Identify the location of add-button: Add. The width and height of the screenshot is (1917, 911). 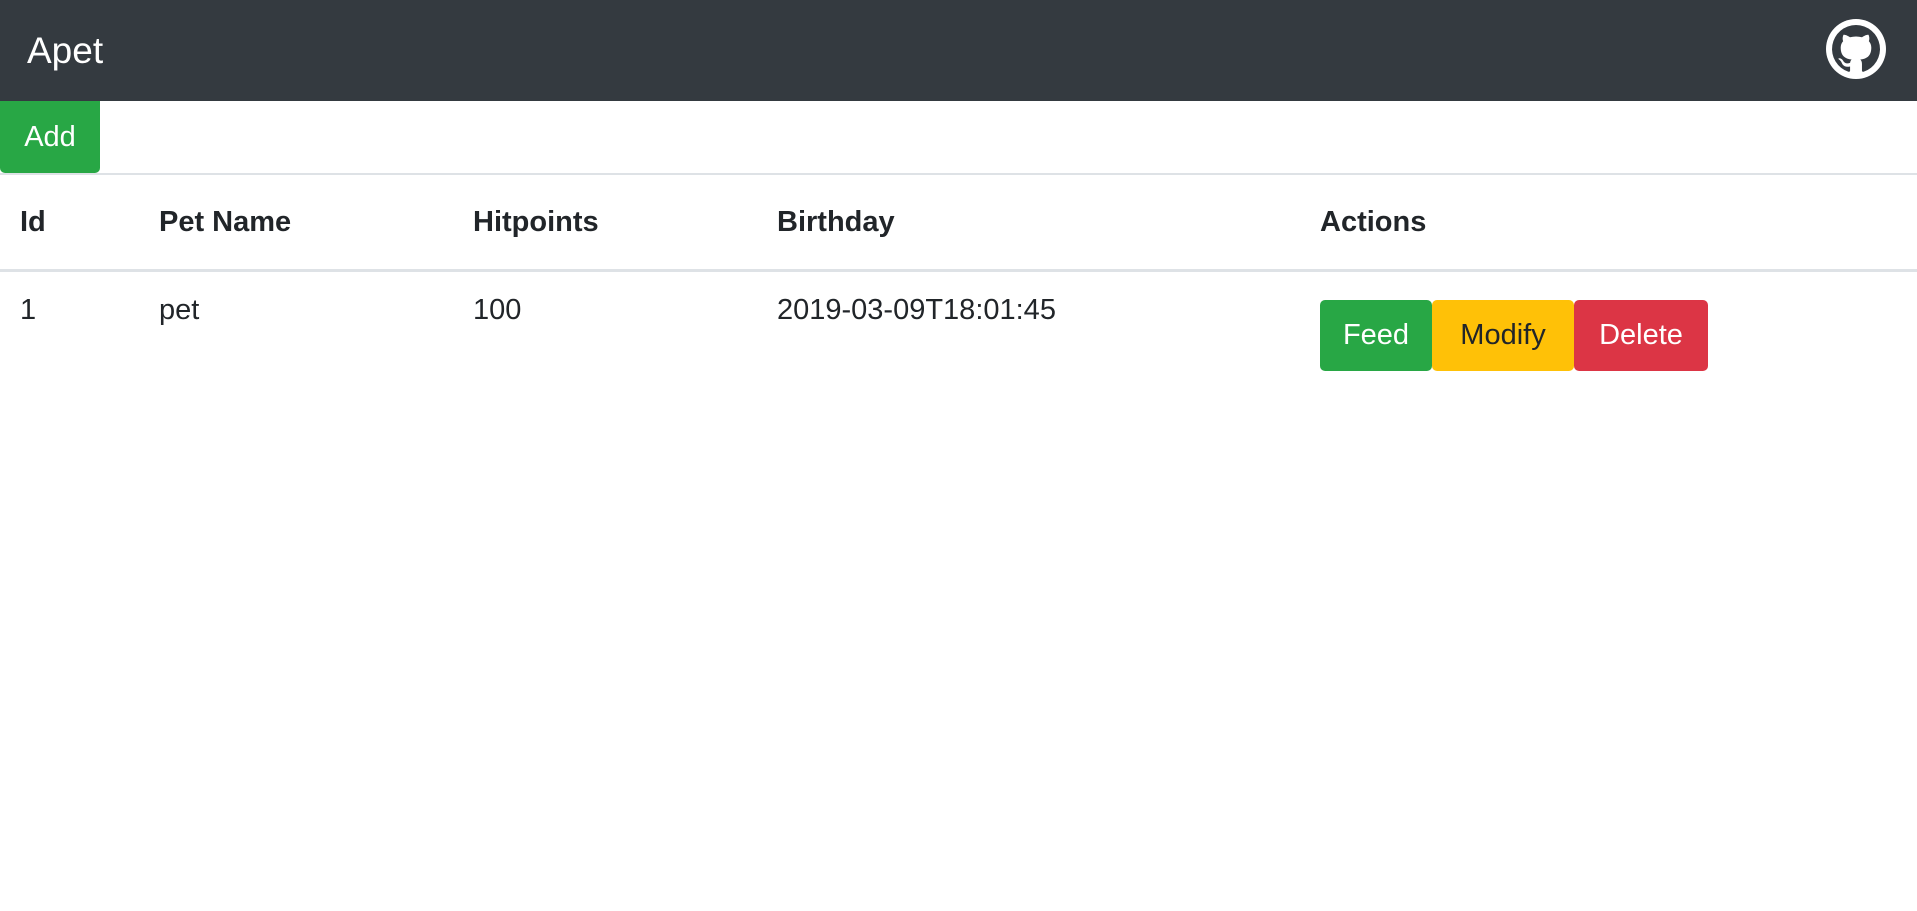
(50, 137).